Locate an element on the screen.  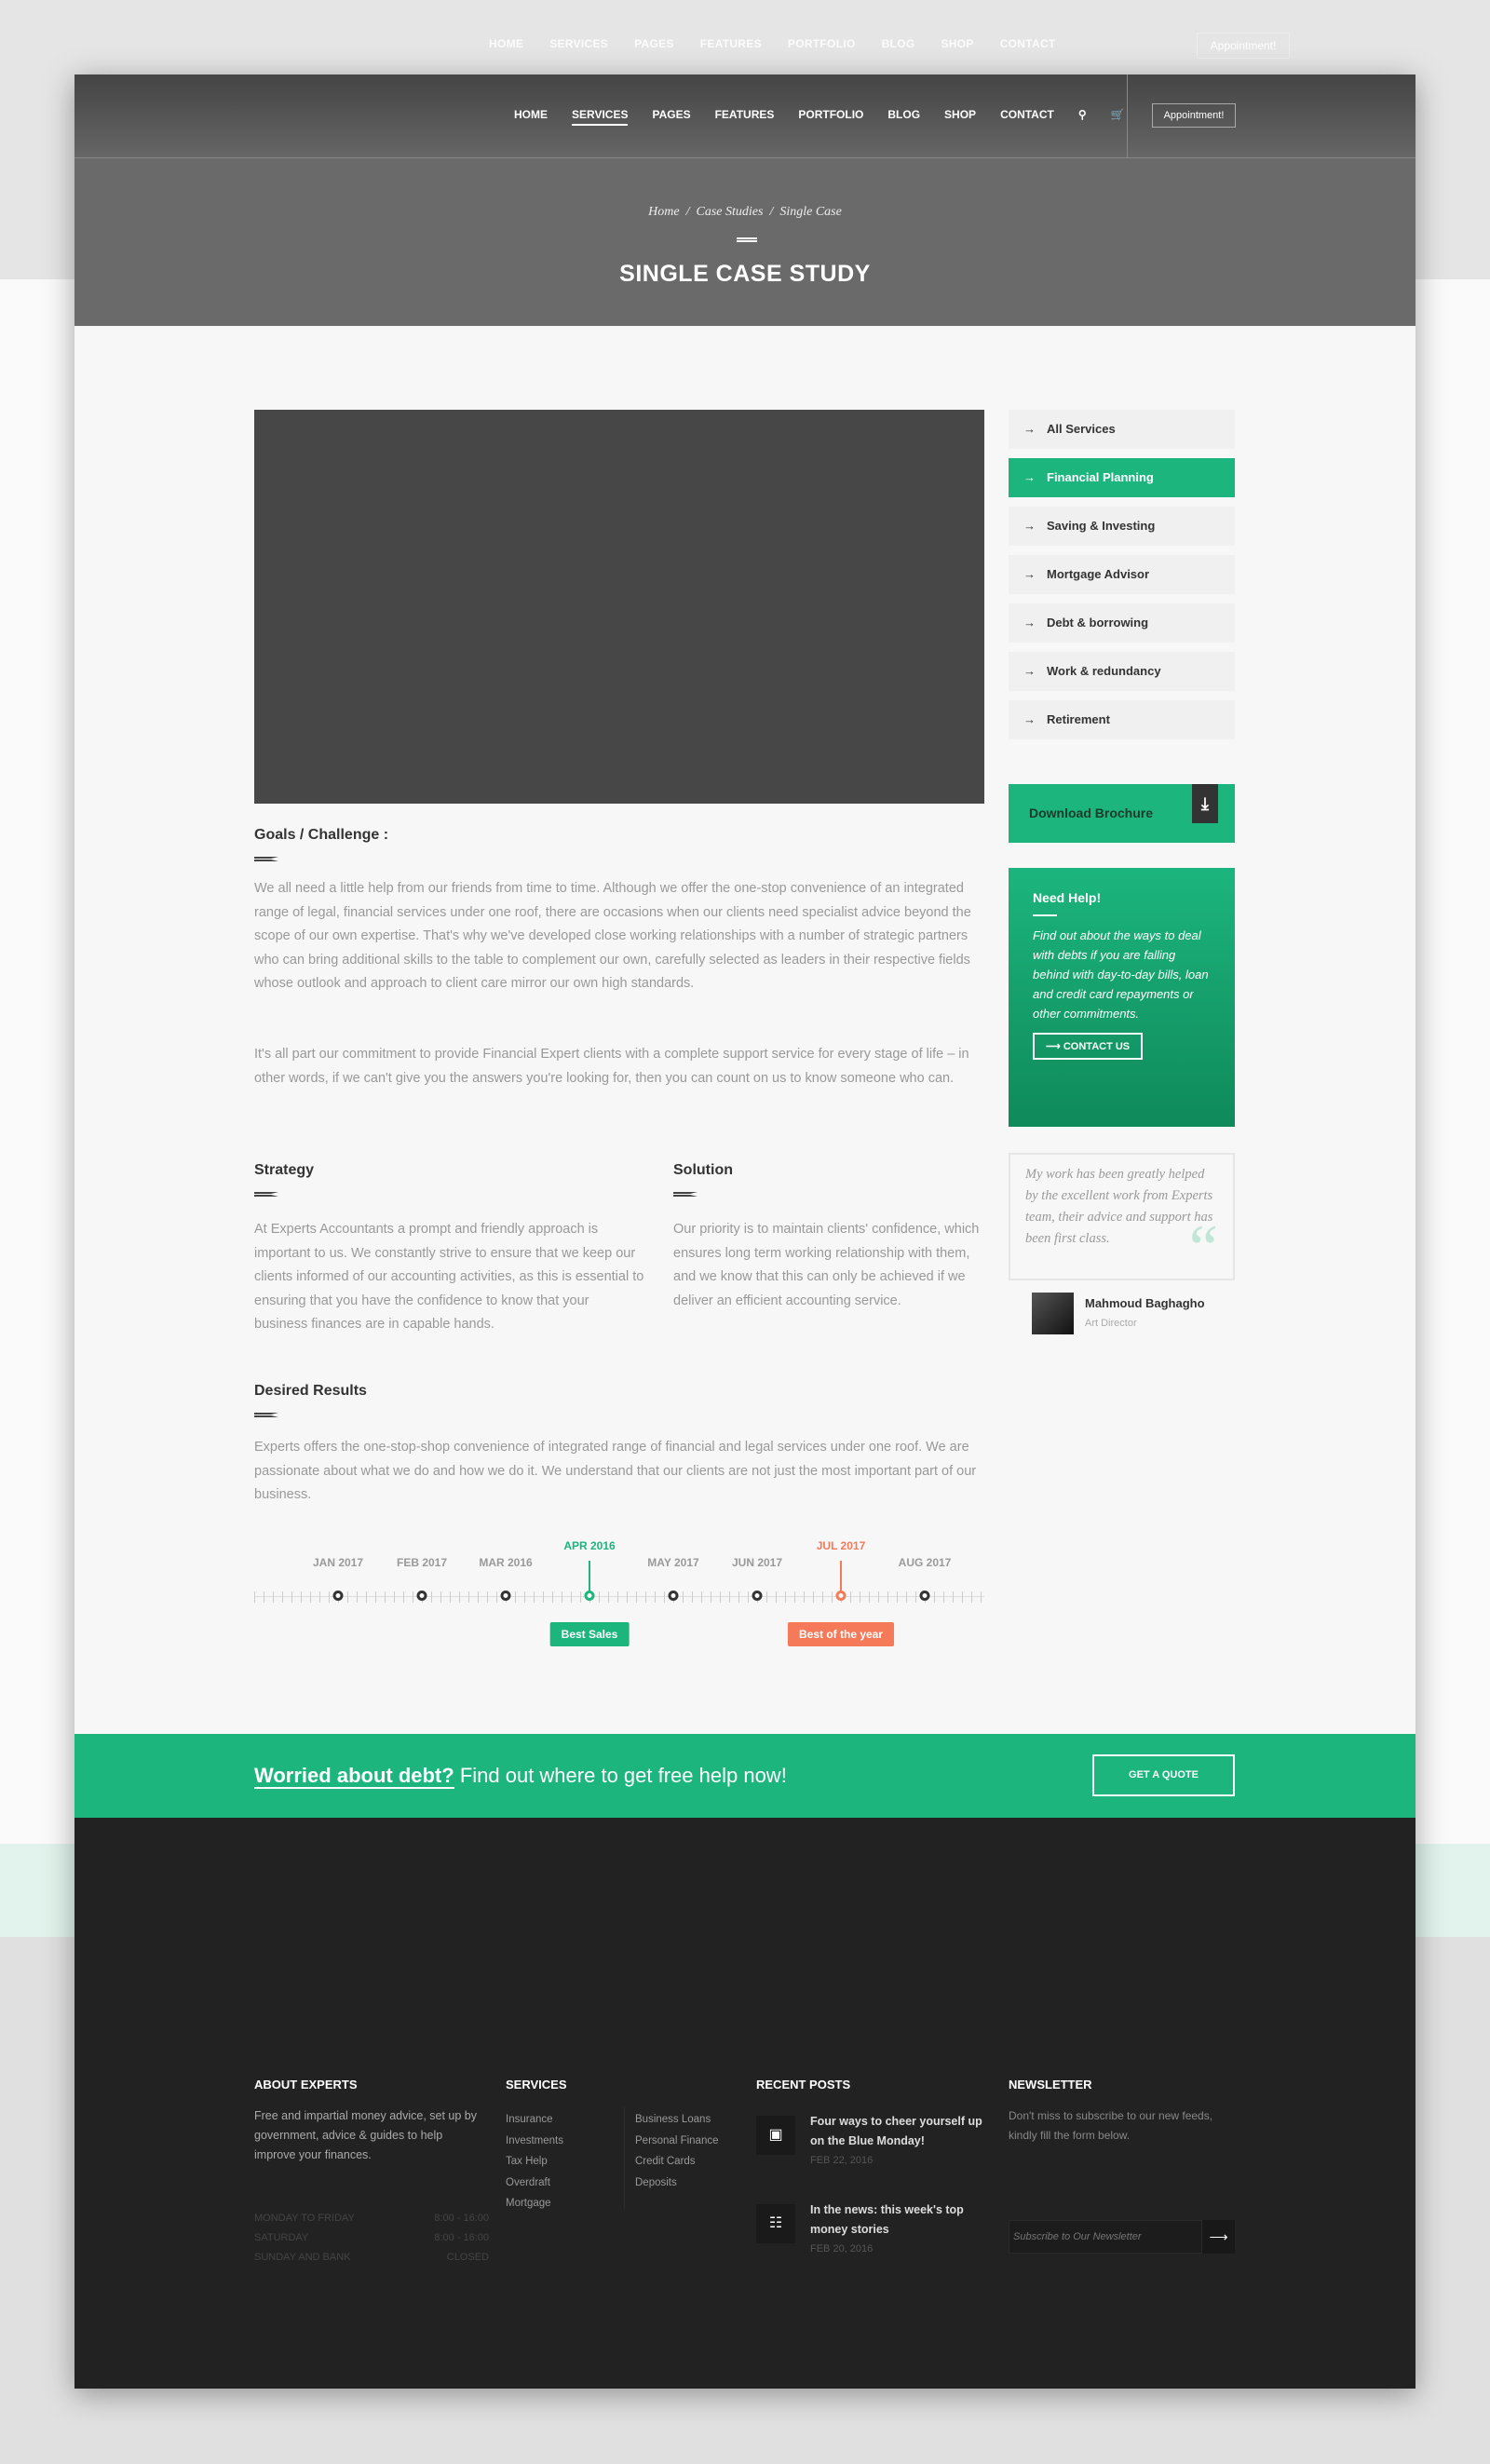
nav-pages: PAGES is located at coordinates (671, 117).